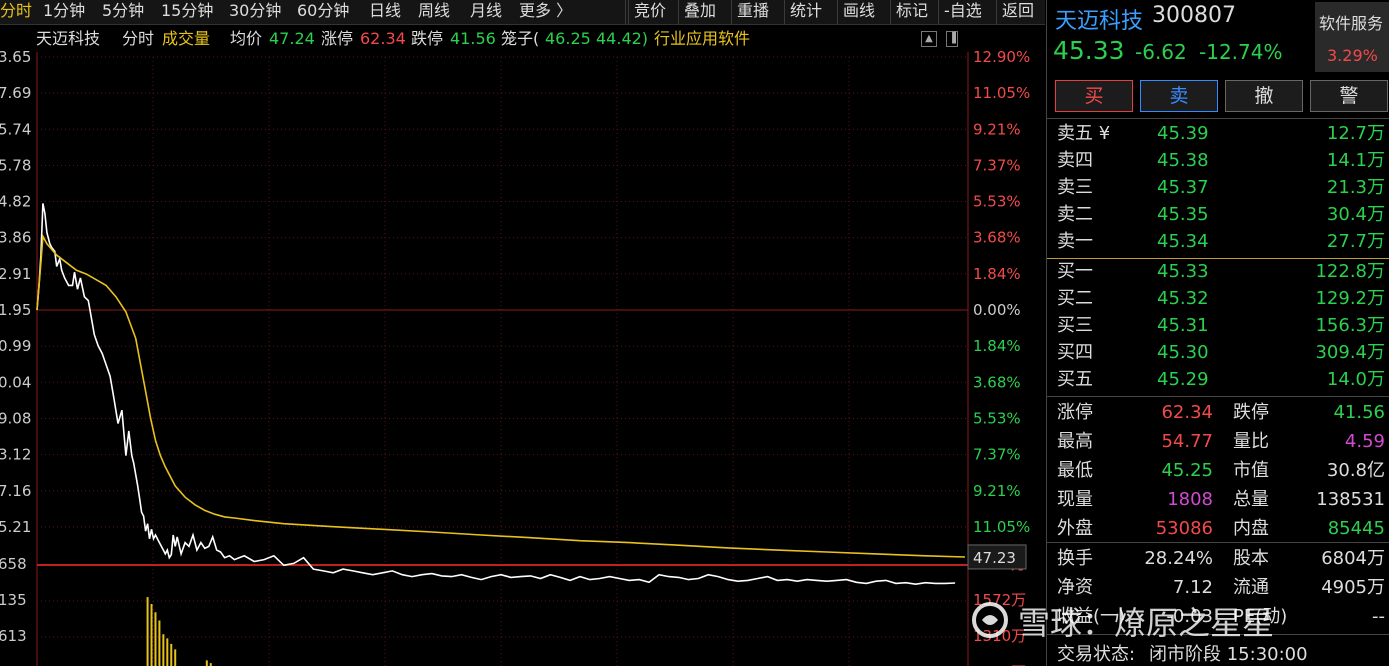 The image size is (1389, 666). What do you see at coordinates (1264, 96) in the screenshot?
I see `cancel-order-button: 撤` at bounding box center [1264, 96].